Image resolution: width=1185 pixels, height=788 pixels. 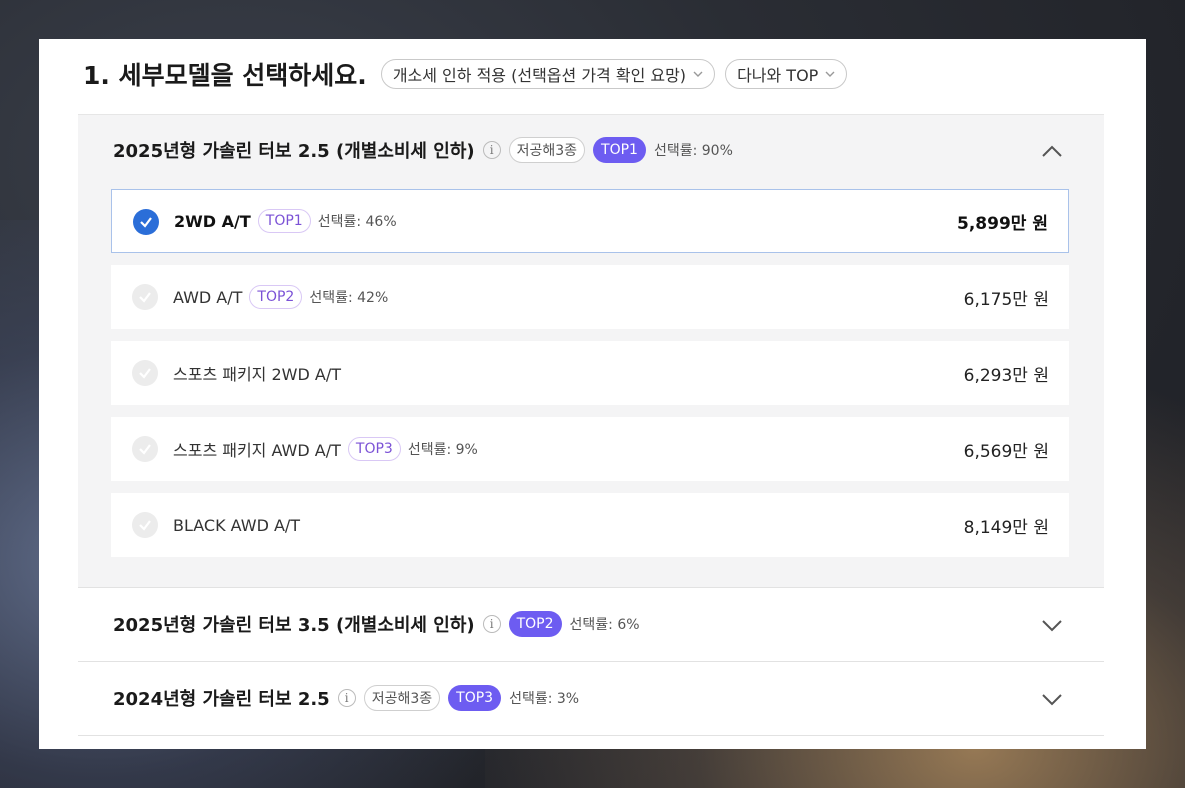 I want to click on option-name: BLACK AWD A/T, so click(x=237, y=525).